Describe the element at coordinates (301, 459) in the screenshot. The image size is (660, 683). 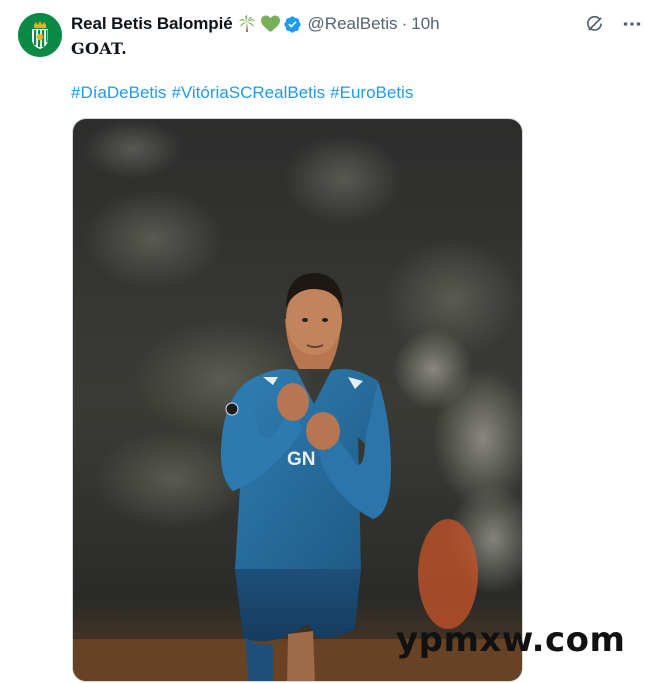
I see `shirt-sponsor-text: GN` at that location.